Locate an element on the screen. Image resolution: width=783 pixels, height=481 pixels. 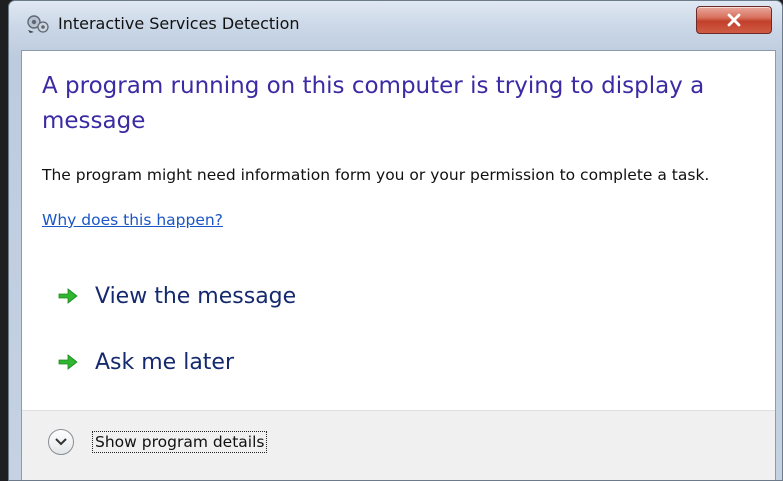
ask-me-later-command: Ask me later is located at coordinates (145, 362).